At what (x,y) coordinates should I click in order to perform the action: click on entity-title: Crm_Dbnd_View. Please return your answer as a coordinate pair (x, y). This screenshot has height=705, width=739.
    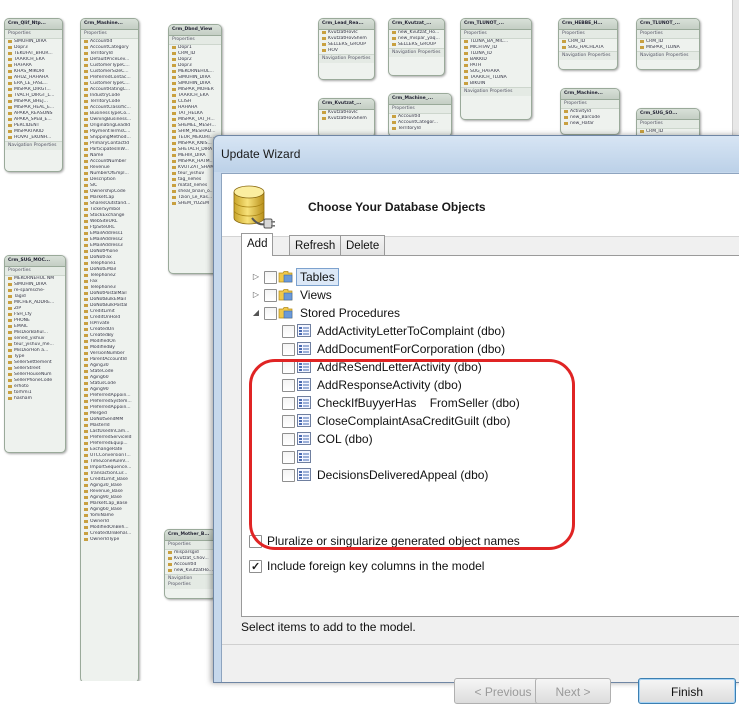
    Looking at the image, I should click on (195, 30).